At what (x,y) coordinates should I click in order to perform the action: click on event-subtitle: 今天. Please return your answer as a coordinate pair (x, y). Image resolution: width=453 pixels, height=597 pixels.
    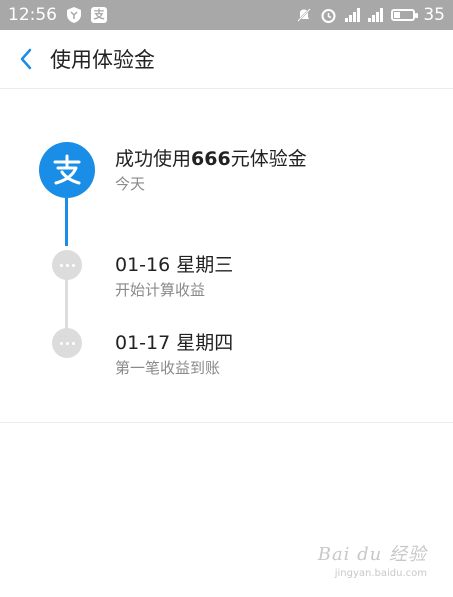
    Looking at the image, I should click on (130, 184).